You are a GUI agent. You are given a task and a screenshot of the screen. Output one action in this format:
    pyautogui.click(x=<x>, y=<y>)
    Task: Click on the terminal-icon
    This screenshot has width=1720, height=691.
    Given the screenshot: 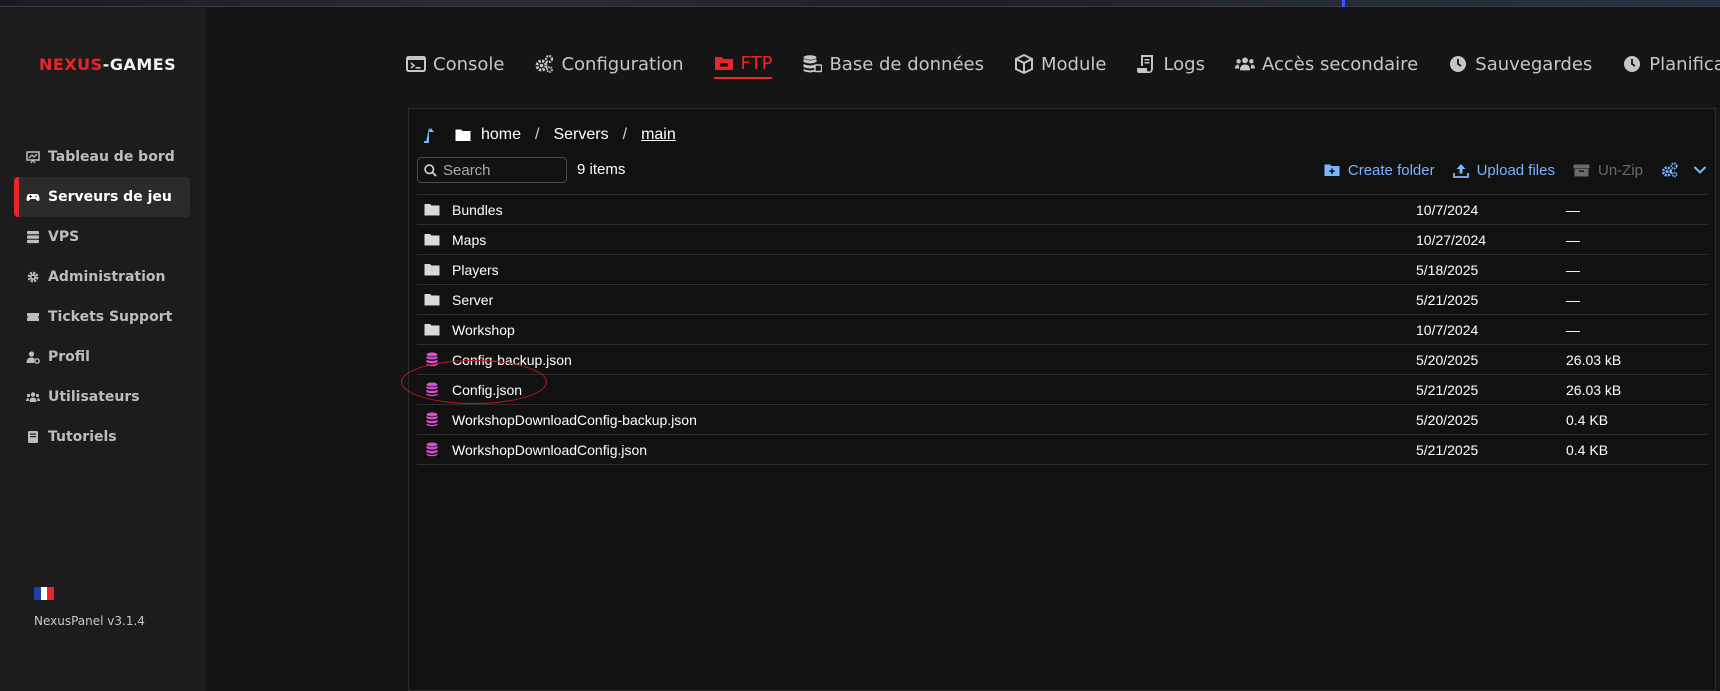 What is the action you would take?
    pyautogui.click(x=416, y=64)
    